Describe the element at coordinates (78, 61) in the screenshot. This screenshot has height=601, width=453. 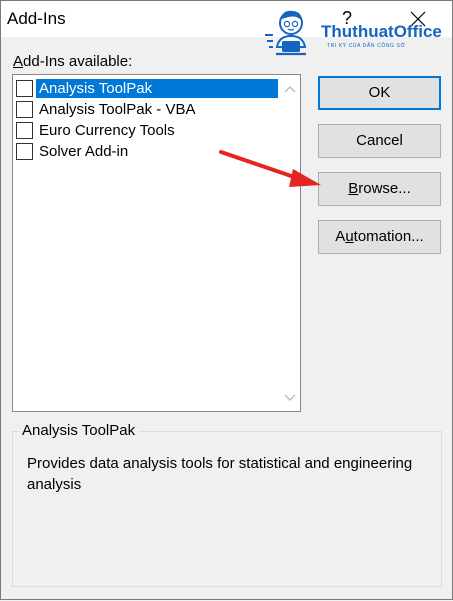
I see `label-text: dd-Ins available:` at that location.